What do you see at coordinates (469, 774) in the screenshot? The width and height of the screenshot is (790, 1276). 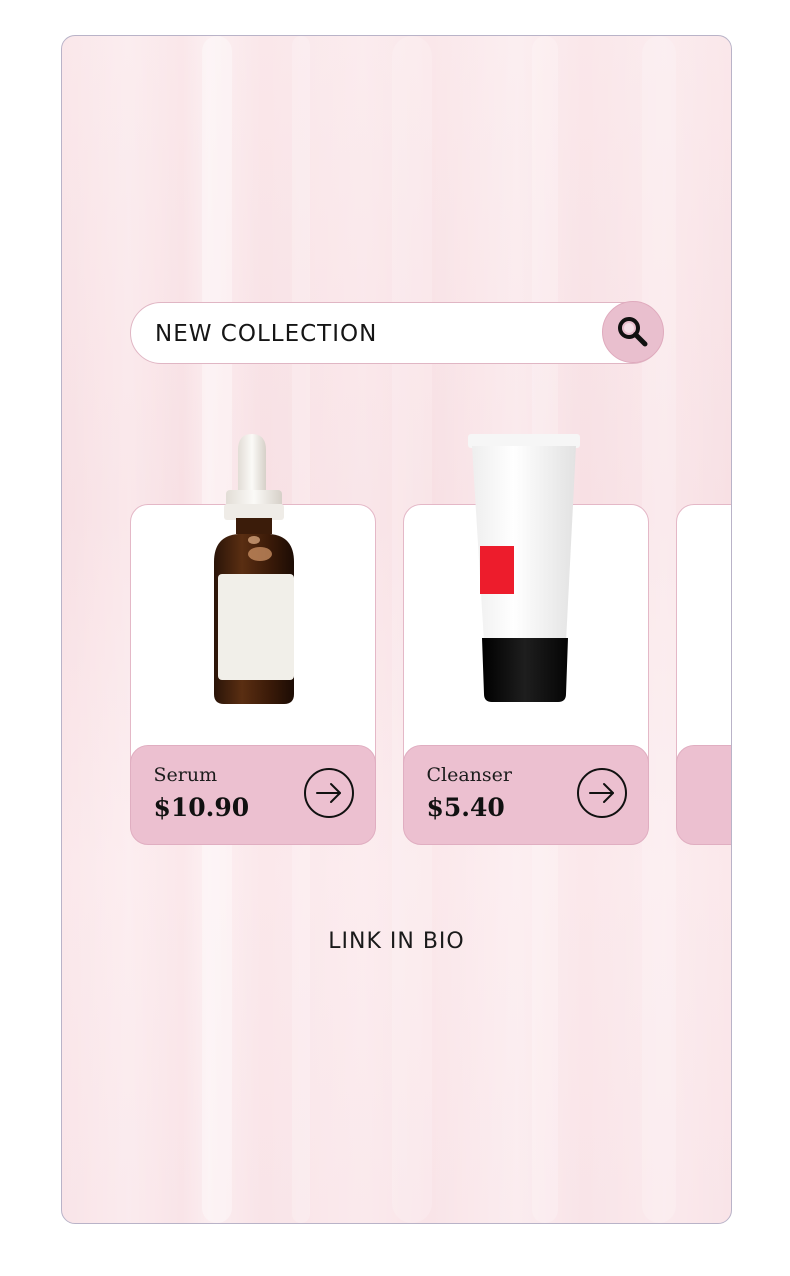 I see `product-name: Cleanser` at bounding box center [469, 774].